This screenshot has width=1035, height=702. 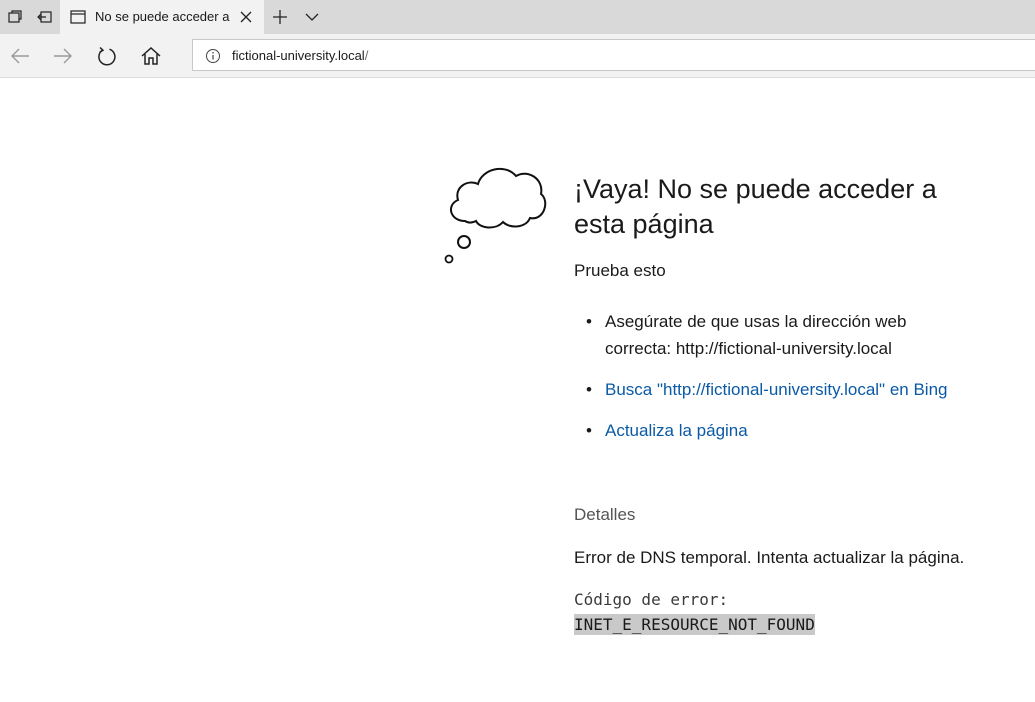 I want to click on chevron-down-icon, so click(x=312, y=17).